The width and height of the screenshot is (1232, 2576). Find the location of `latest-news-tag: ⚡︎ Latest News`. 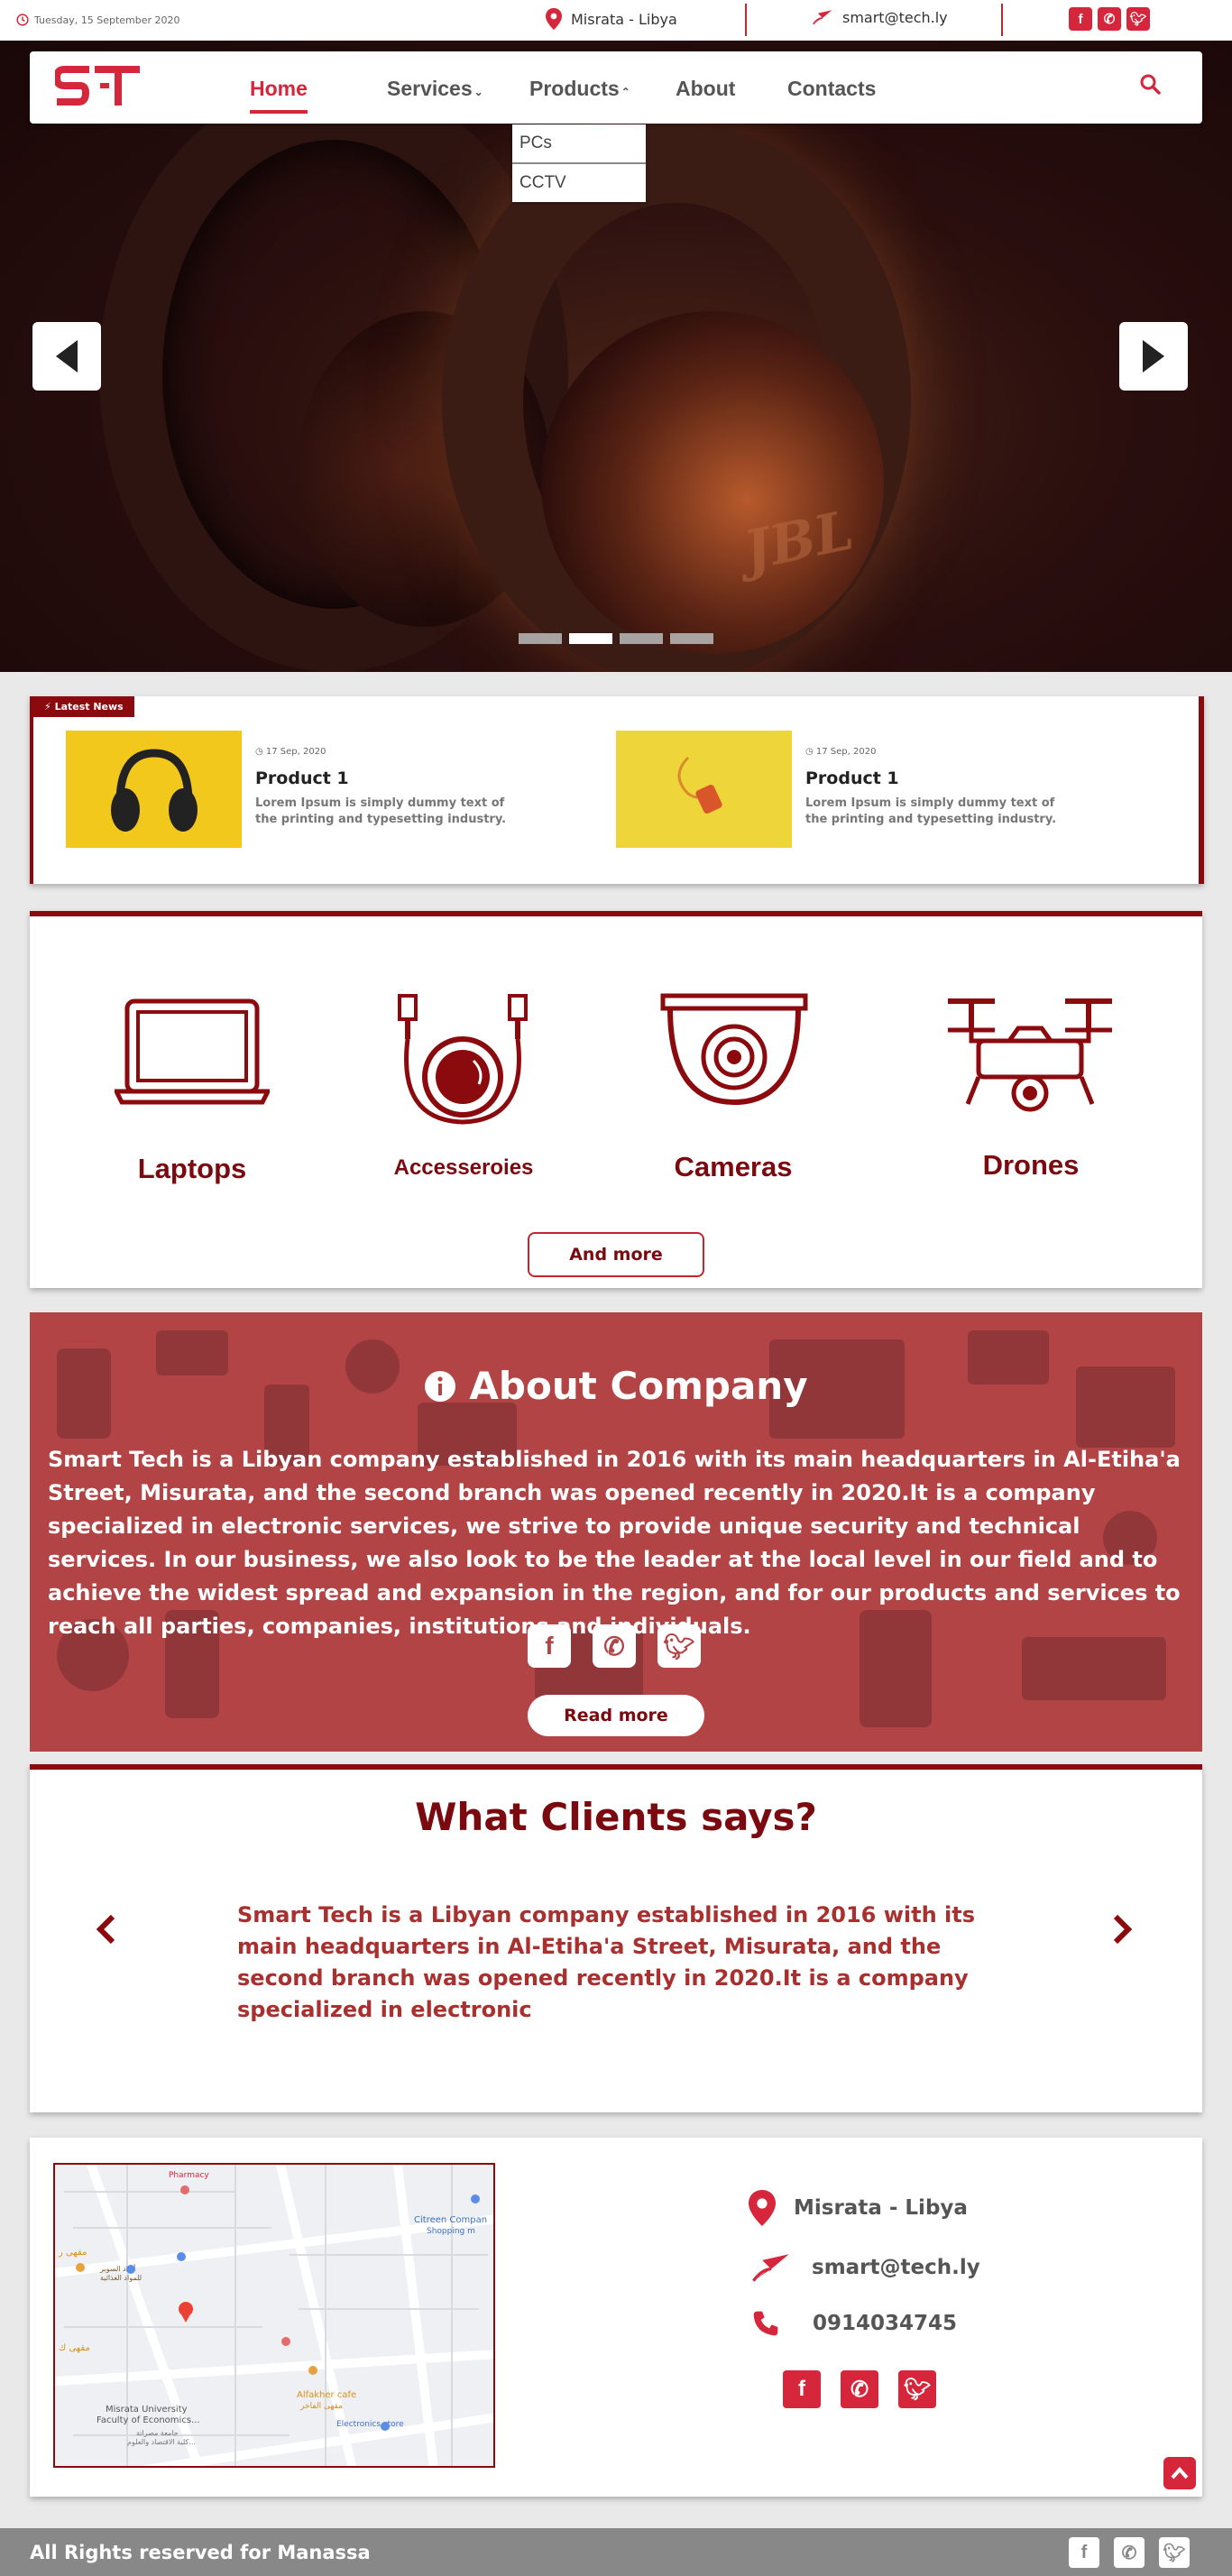

latest-news-tag: ⚡︎ Latest News is located at coordinates (83, 707).